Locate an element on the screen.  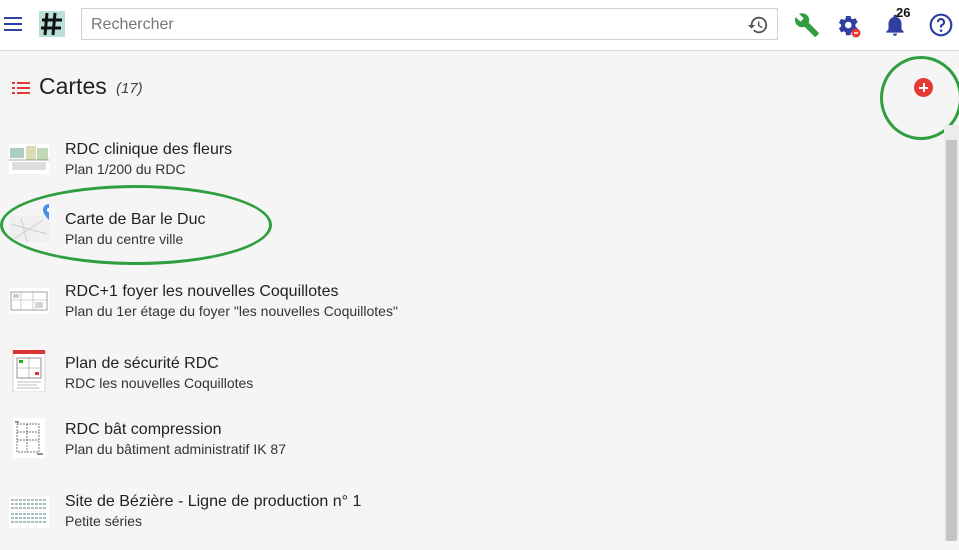
card-subtitle: Plan du bâtiment administratif IK 87 is located at coordinates (176, 449).